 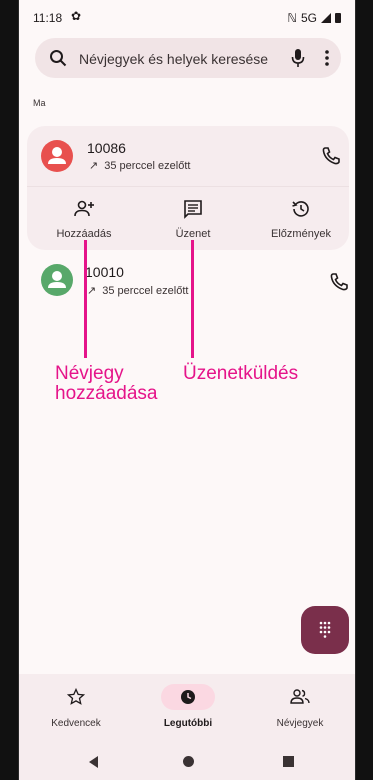 I want to click on card-divider, so click(x=188, y=186).